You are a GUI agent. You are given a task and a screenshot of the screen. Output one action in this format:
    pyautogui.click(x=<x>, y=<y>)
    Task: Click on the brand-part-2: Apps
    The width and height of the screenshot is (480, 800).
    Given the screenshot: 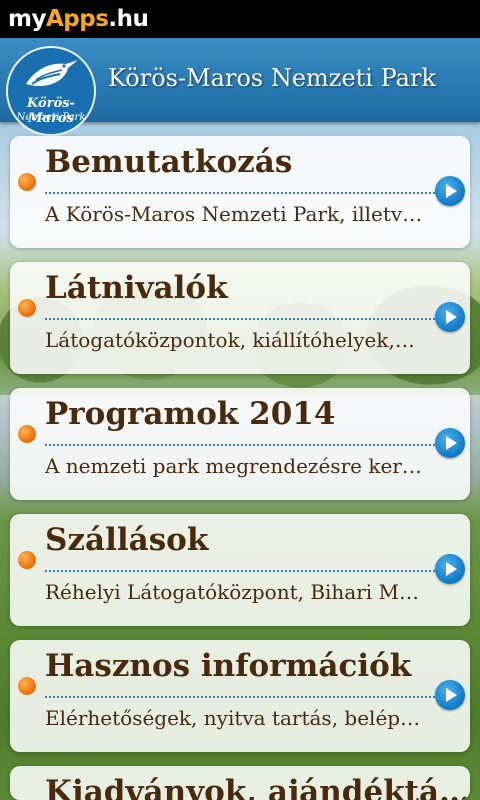 What is the action you would take?
    pyautogui.click(x=77, y=19)
    